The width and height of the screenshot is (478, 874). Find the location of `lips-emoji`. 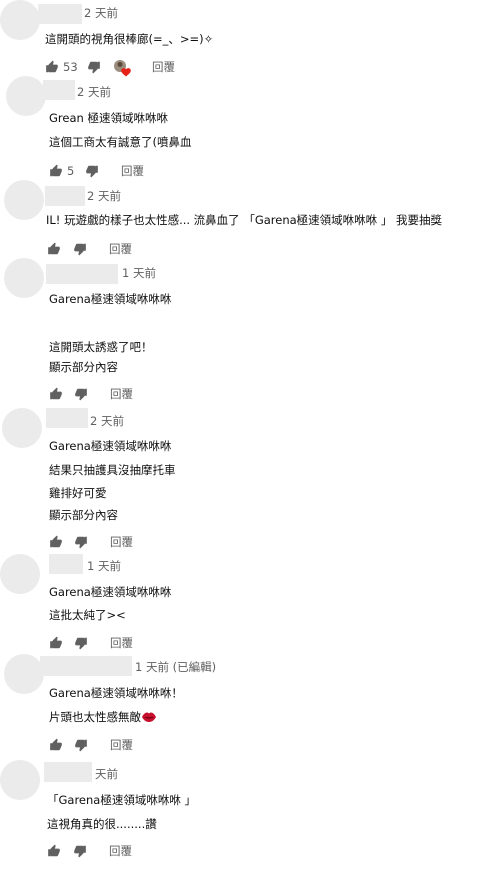

lips-emoji is located at coordinates (149, 717).